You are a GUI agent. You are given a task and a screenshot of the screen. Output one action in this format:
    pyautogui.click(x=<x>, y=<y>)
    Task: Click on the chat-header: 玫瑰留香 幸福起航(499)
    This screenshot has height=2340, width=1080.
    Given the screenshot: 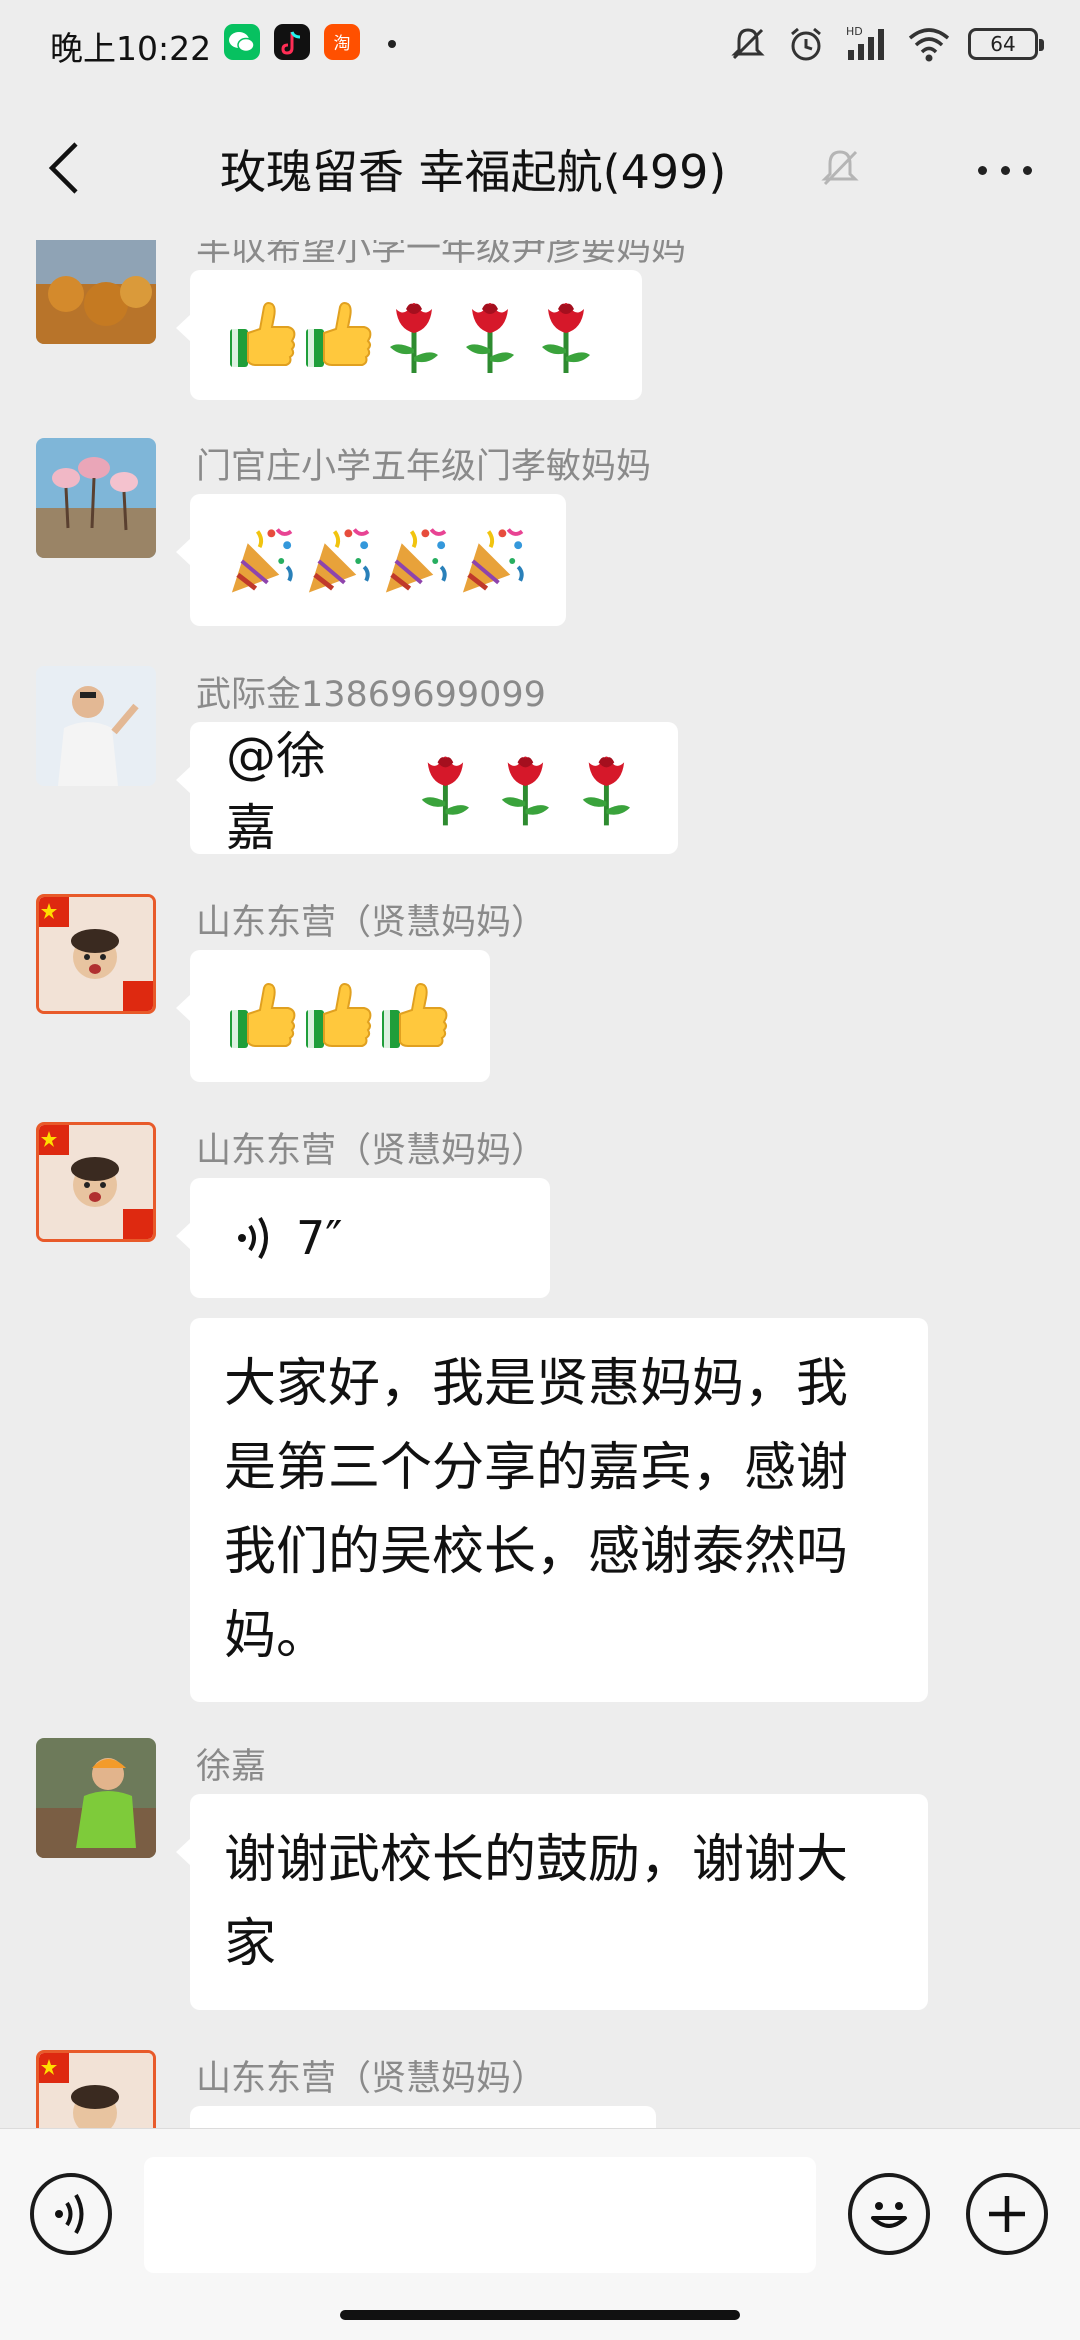 What is the action you would take?
    pyautogui.click(x=540, y=170)
    